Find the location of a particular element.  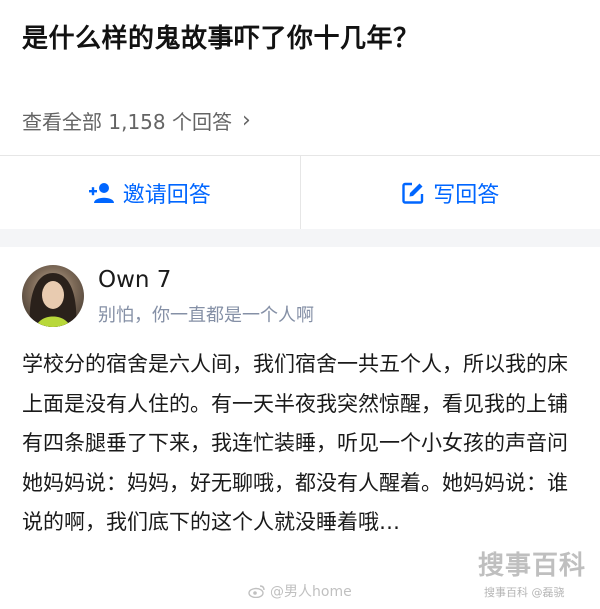

invite-answer-button: 邀请回答 is located at coordinates (150, 193).